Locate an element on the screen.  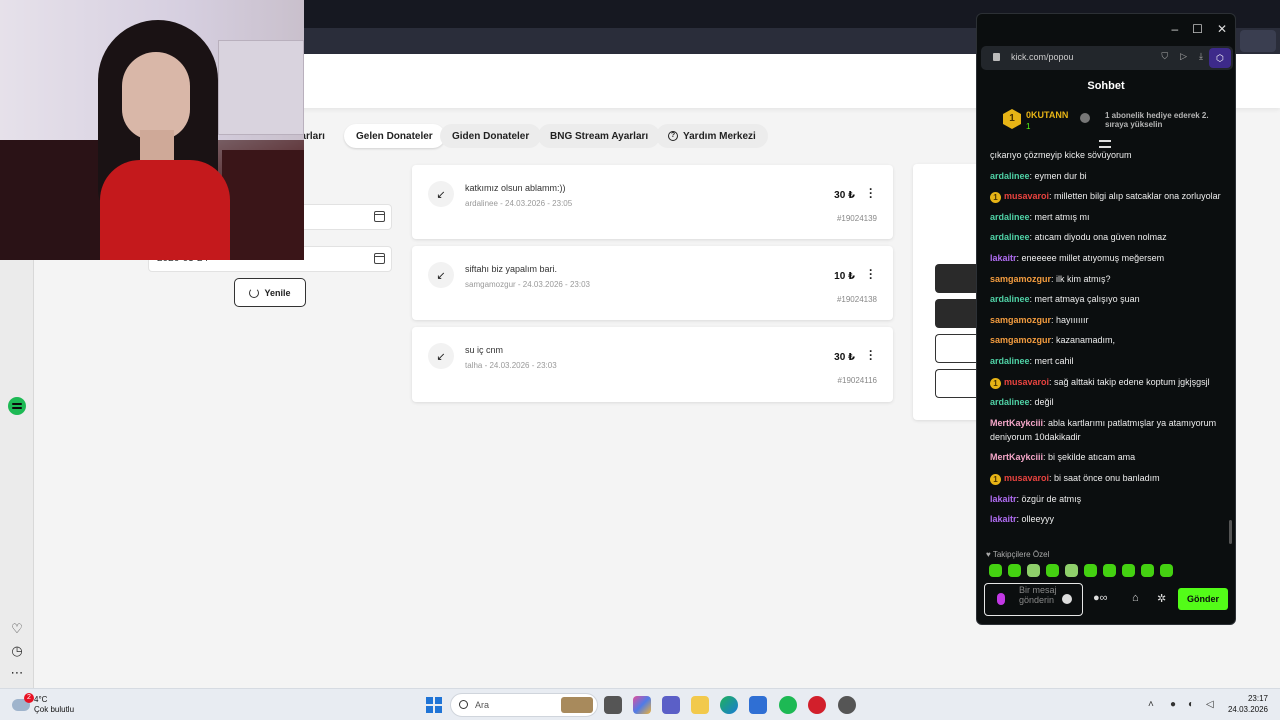
tab-bng-stream-settings: BNG Stream Ayarları is located at coordinates (599, 136).